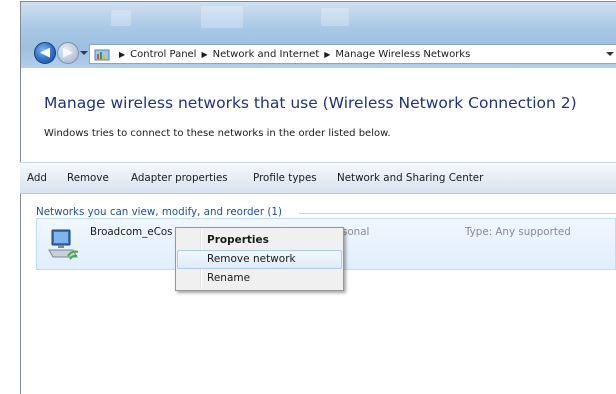 The width and height of the screenshot is (616, 394). What do you see at coordinates (238, 240) in the screenshot?
I see `menu-item-label: Properties` at bounding box center [238, 240].